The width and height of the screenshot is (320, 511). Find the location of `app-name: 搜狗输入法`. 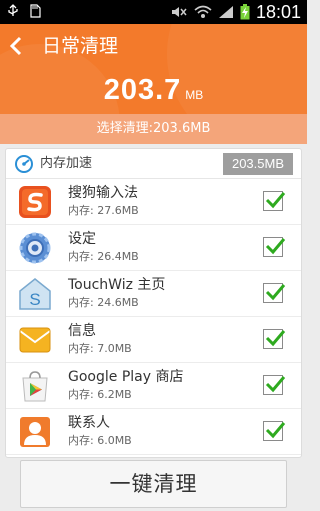

app-name: 搜狗输入法 is located at coordinates (103, 193).